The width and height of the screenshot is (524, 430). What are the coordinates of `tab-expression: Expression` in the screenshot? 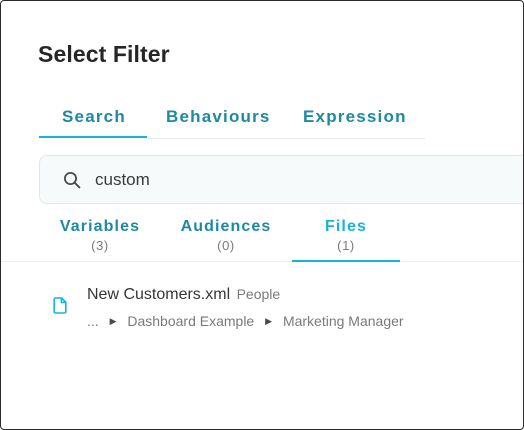 It's located at (355, 117).